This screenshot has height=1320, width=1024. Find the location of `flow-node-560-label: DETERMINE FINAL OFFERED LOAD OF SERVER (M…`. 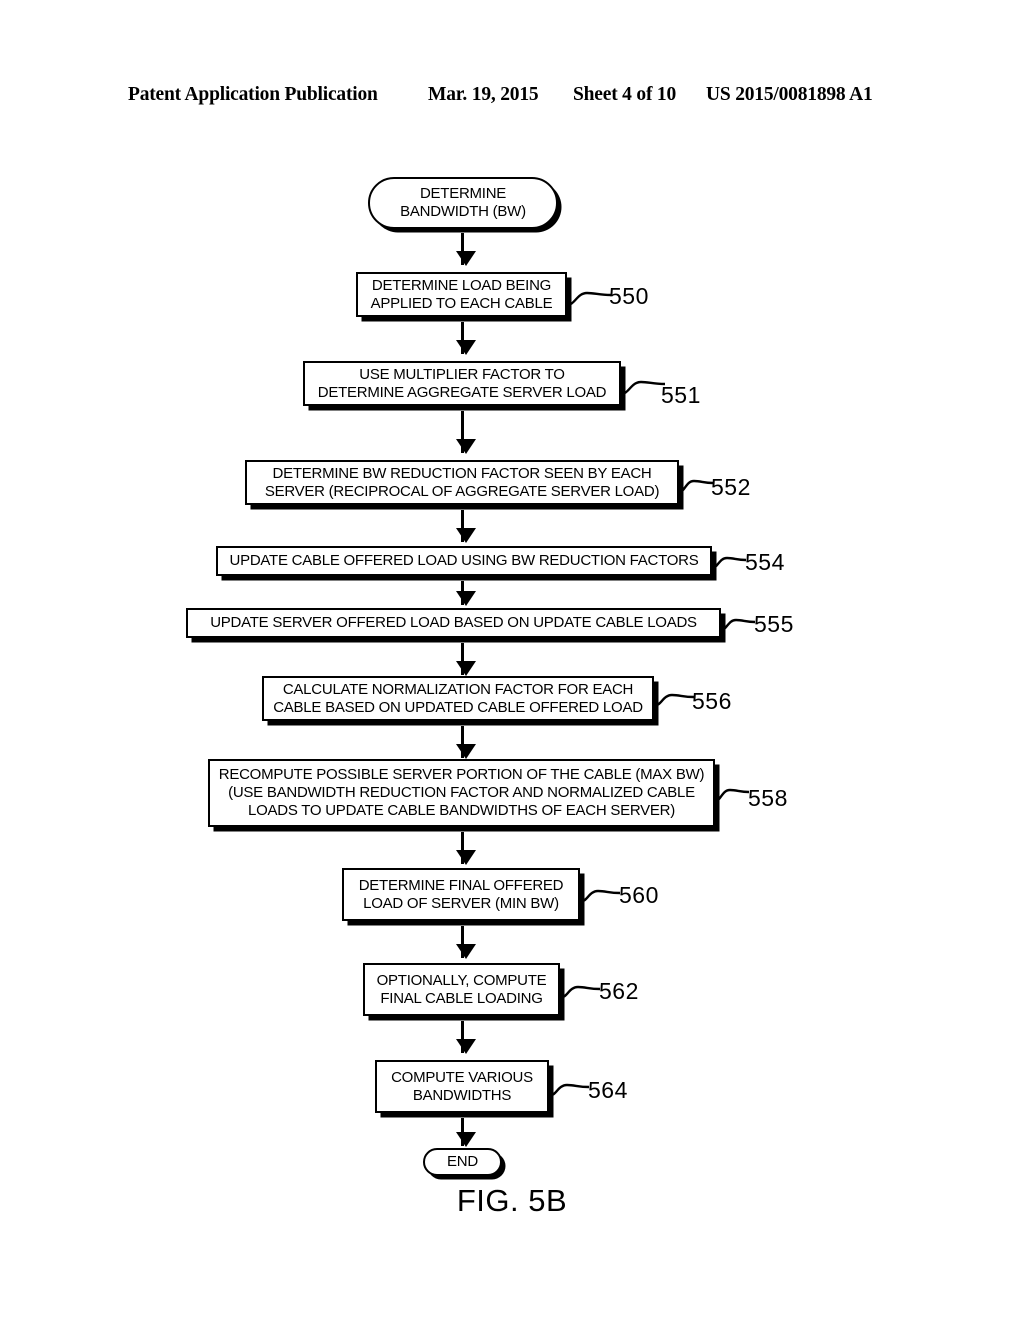

flow-node-560-label: DETERMINE FINAL OFFERED LOAD OF SERVER (M… is located at coordinates (461, 894).